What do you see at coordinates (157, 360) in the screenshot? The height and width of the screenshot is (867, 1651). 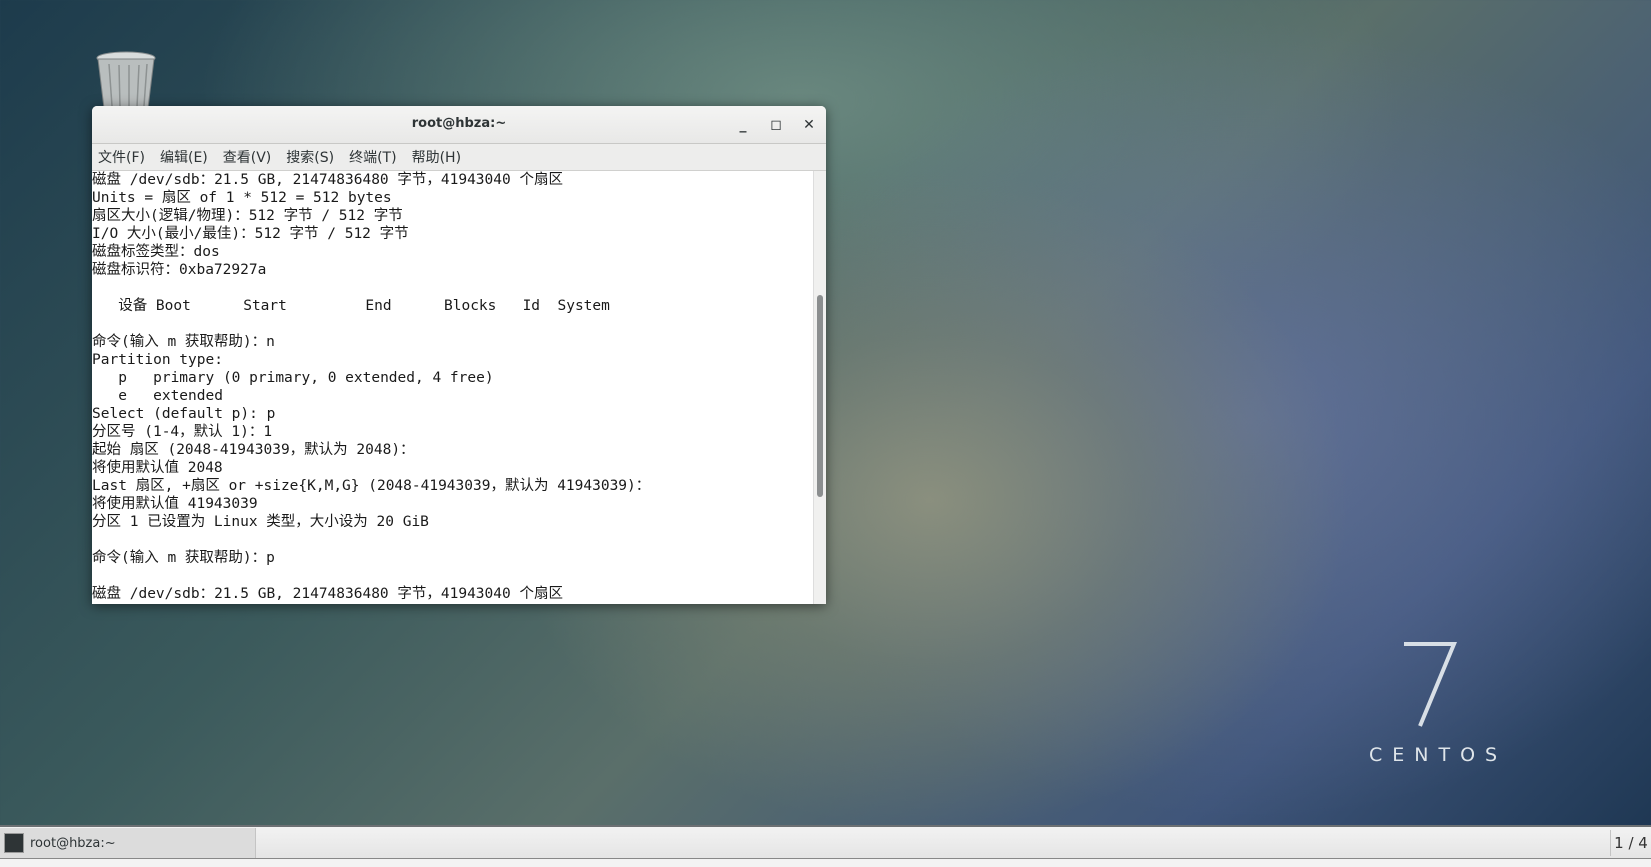 I see `terminal-line: Partition type:` at bounding box center [157, 360].